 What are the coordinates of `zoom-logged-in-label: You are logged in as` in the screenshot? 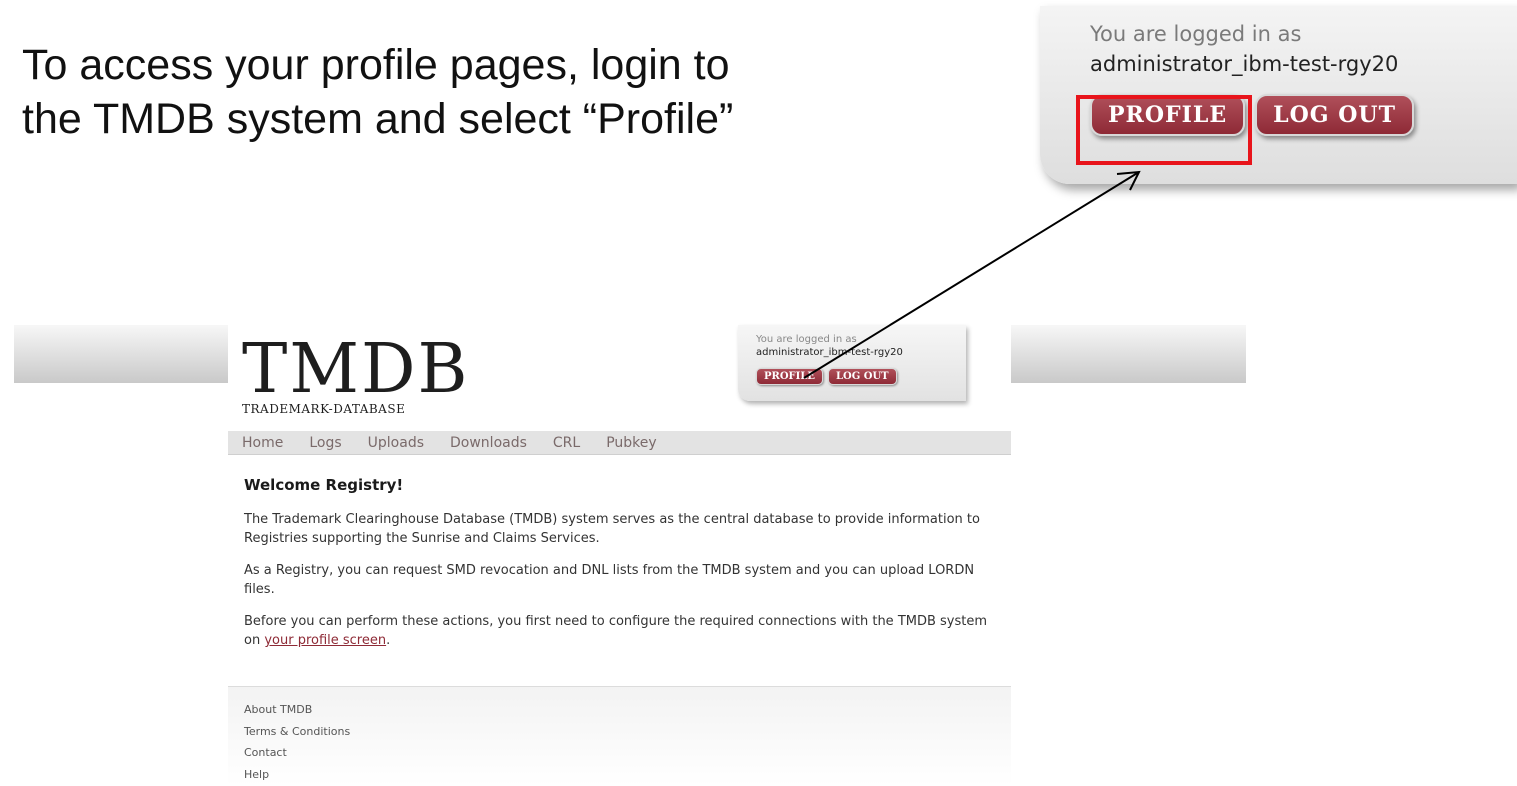 It's located at (1196, 34).